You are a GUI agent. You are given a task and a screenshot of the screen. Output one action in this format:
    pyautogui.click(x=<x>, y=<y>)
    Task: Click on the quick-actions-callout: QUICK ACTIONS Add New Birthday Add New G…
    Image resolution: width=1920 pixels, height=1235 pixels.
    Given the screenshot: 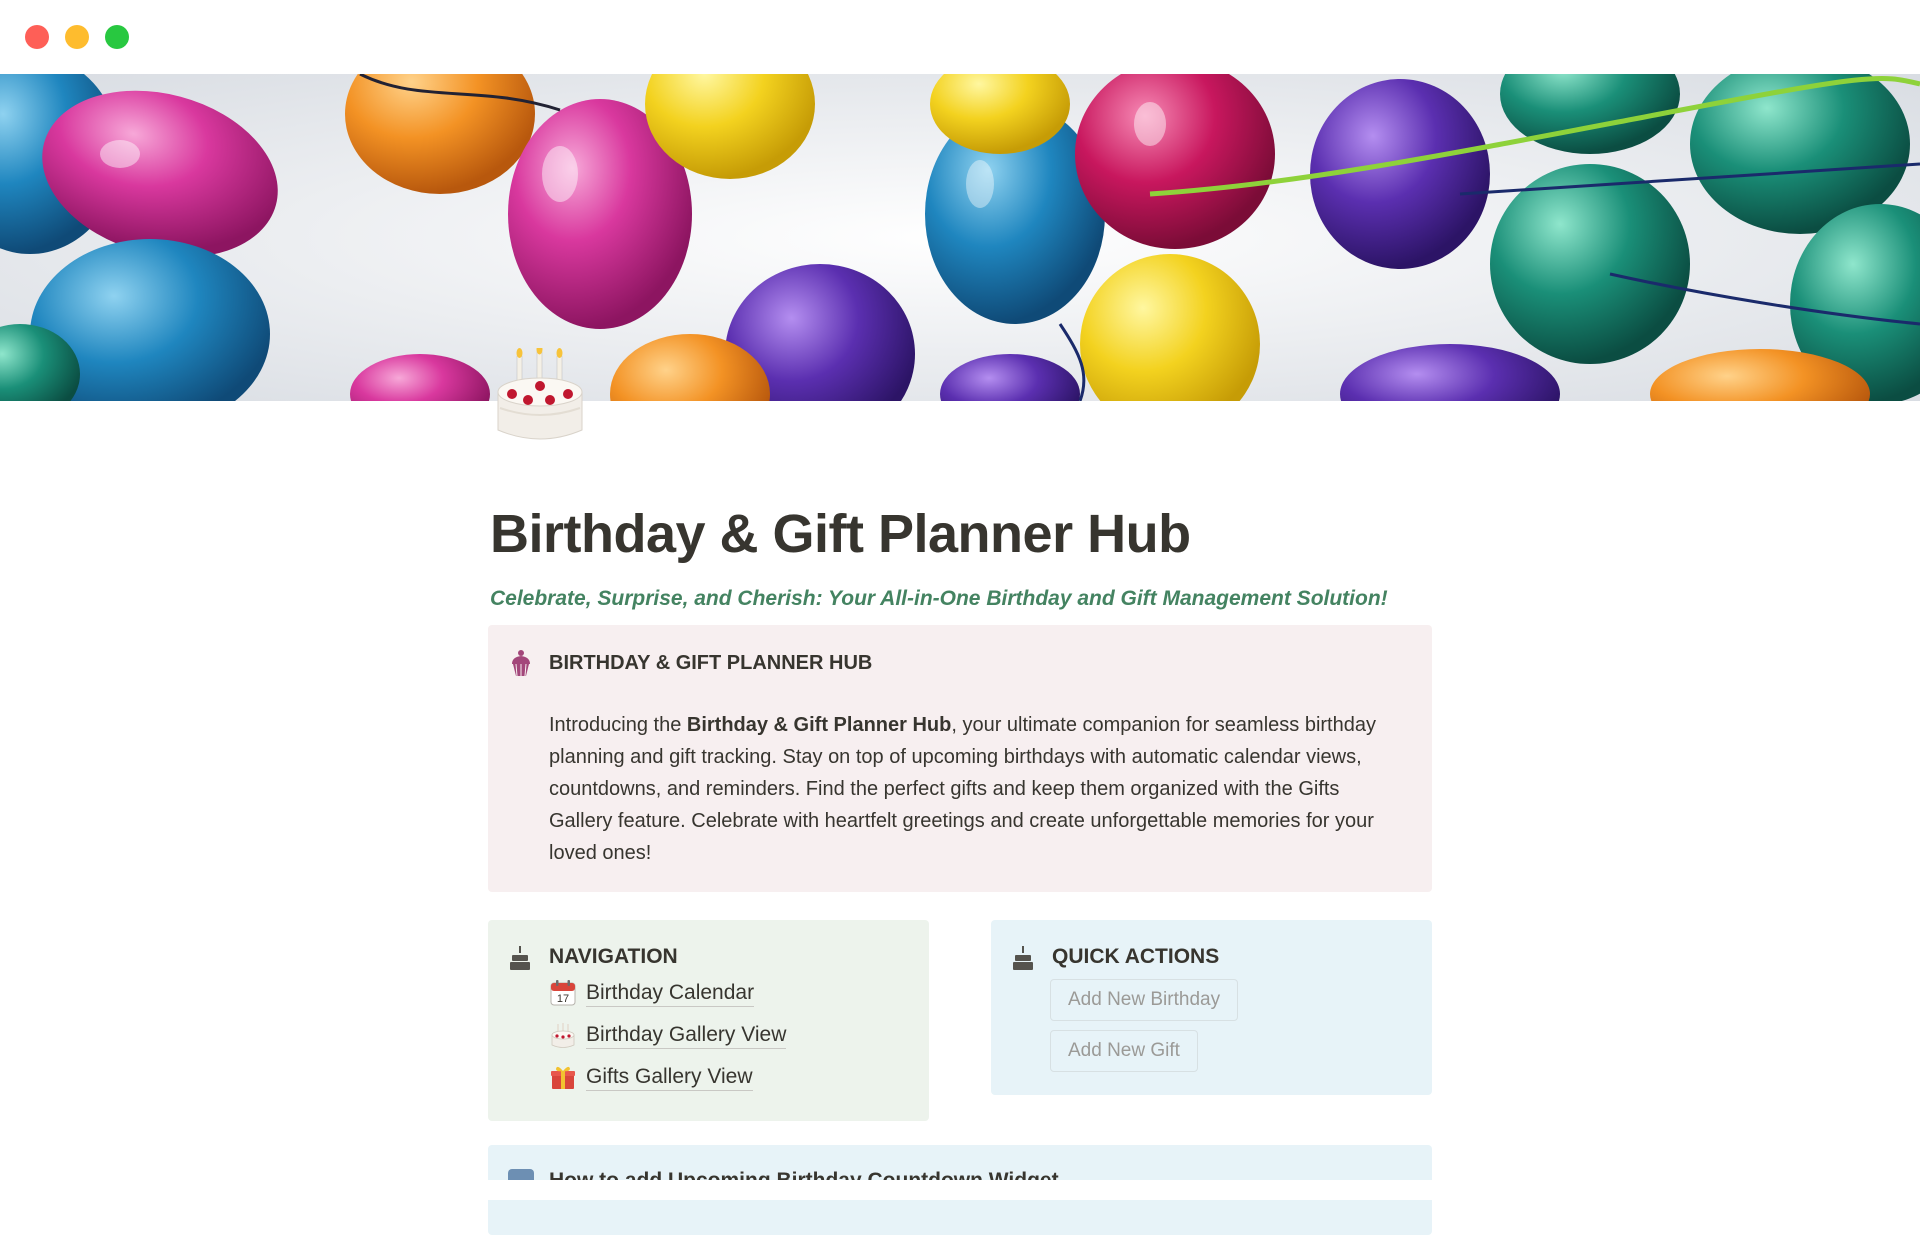 What is the action you would take?
    pyautogui.click(x=1211, y=1007)
    